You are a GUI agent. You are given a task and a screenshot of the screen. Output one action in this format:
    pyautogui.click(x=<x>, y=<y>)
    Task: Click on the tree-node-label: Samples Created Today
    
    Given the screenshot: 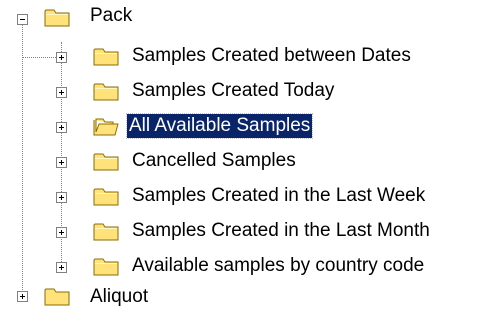 What is the action you would take?
    pyautogui.click(x=233, y=90)
    